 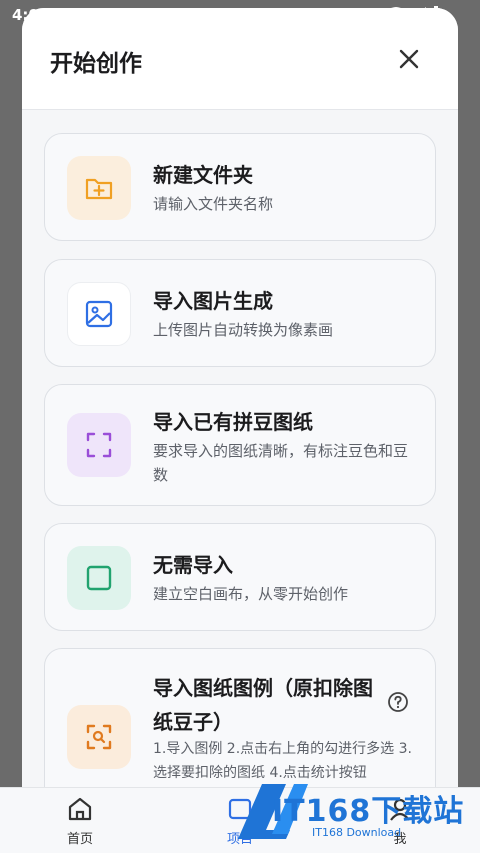 What do you see at coordinates (240, 59) in the screenshot?
I see `sheet-header: 开始创作` at bounding box center [240, 59].